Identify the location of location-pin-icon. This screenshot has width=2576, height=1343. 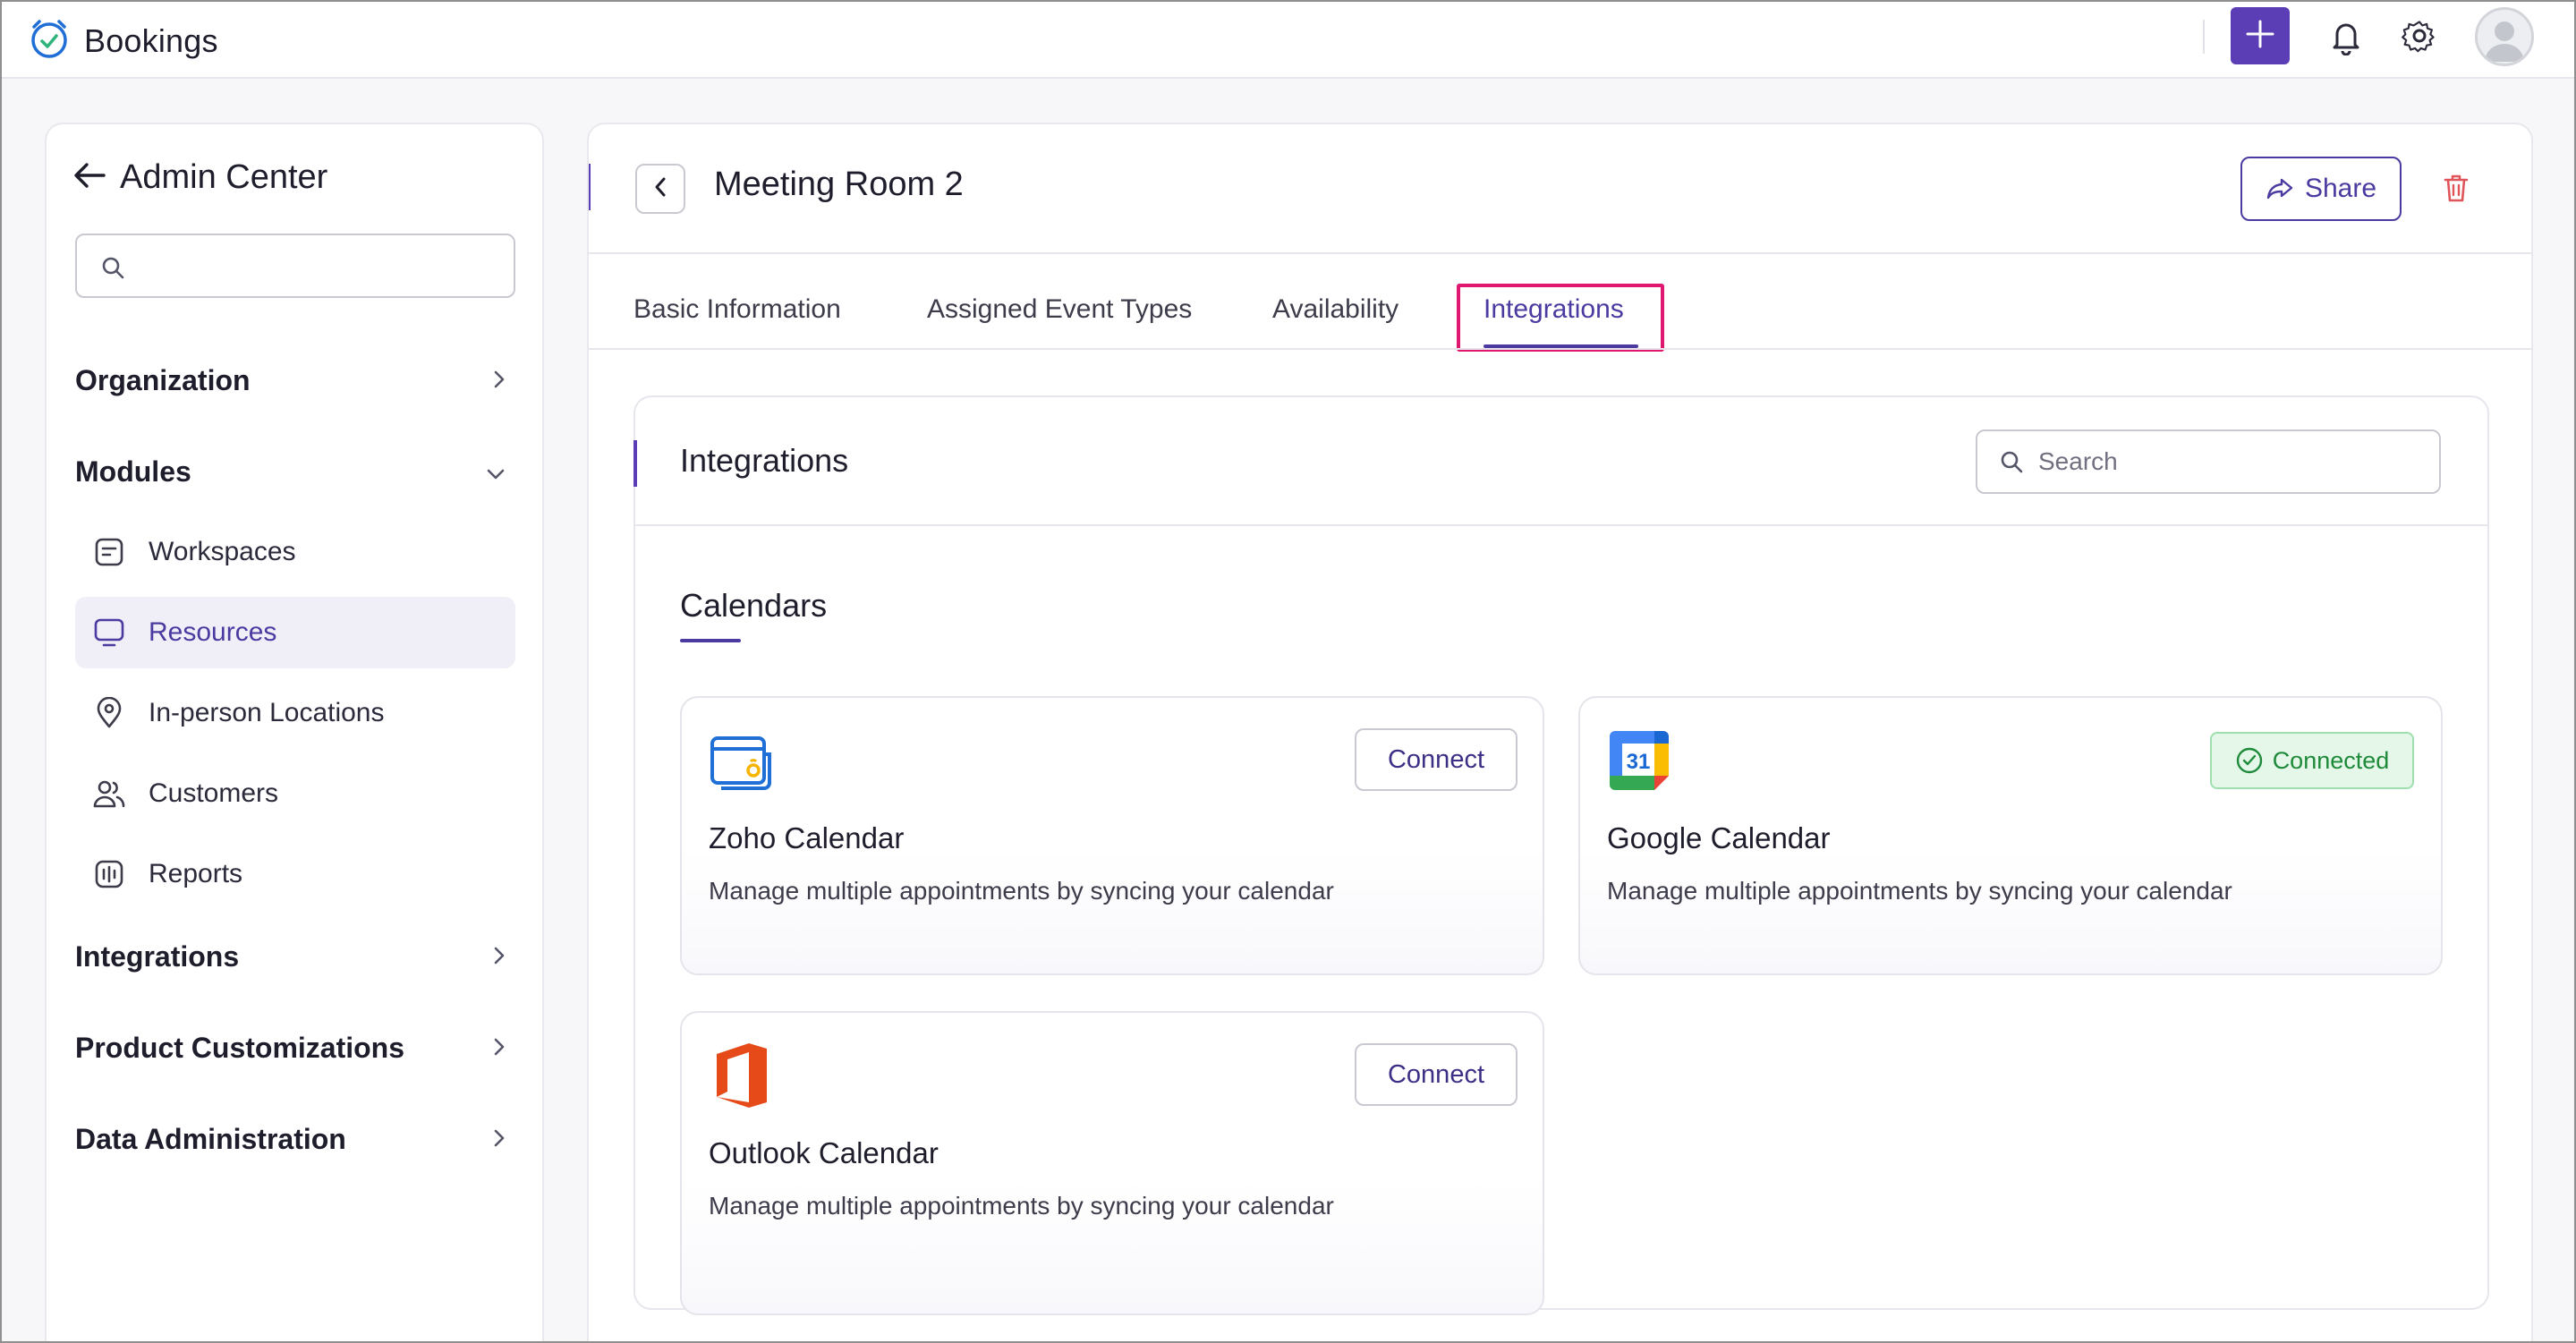
(109, 713).